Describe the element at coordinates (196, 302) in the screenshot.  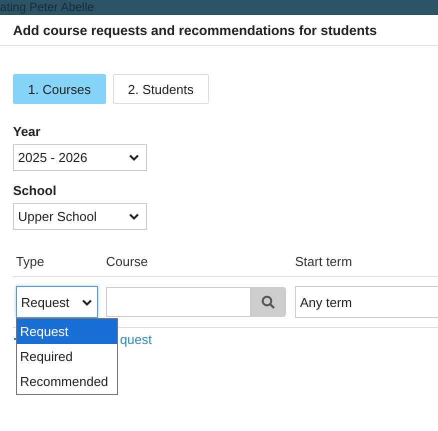
I see `course-search-field` at that location.